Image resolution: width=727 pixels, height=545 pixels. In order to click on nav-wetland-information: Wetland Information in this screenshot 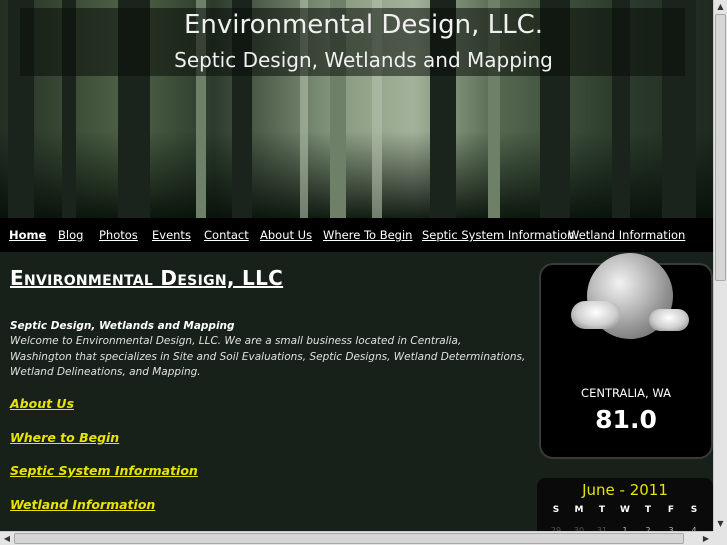, I will do `click(626, 235)`.